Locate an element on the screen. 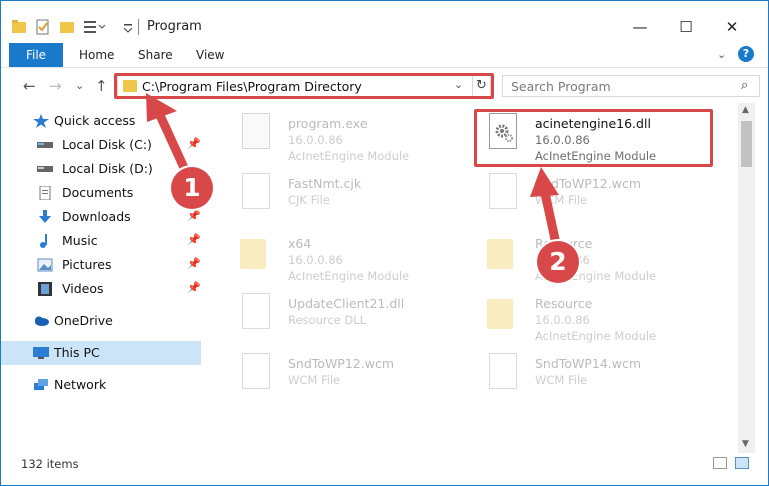 Image resolution: width=769 pixels, height=486 pixels. nav-item-local-disk-d: Local Disk (D:) is located at coordinates (101, 169).